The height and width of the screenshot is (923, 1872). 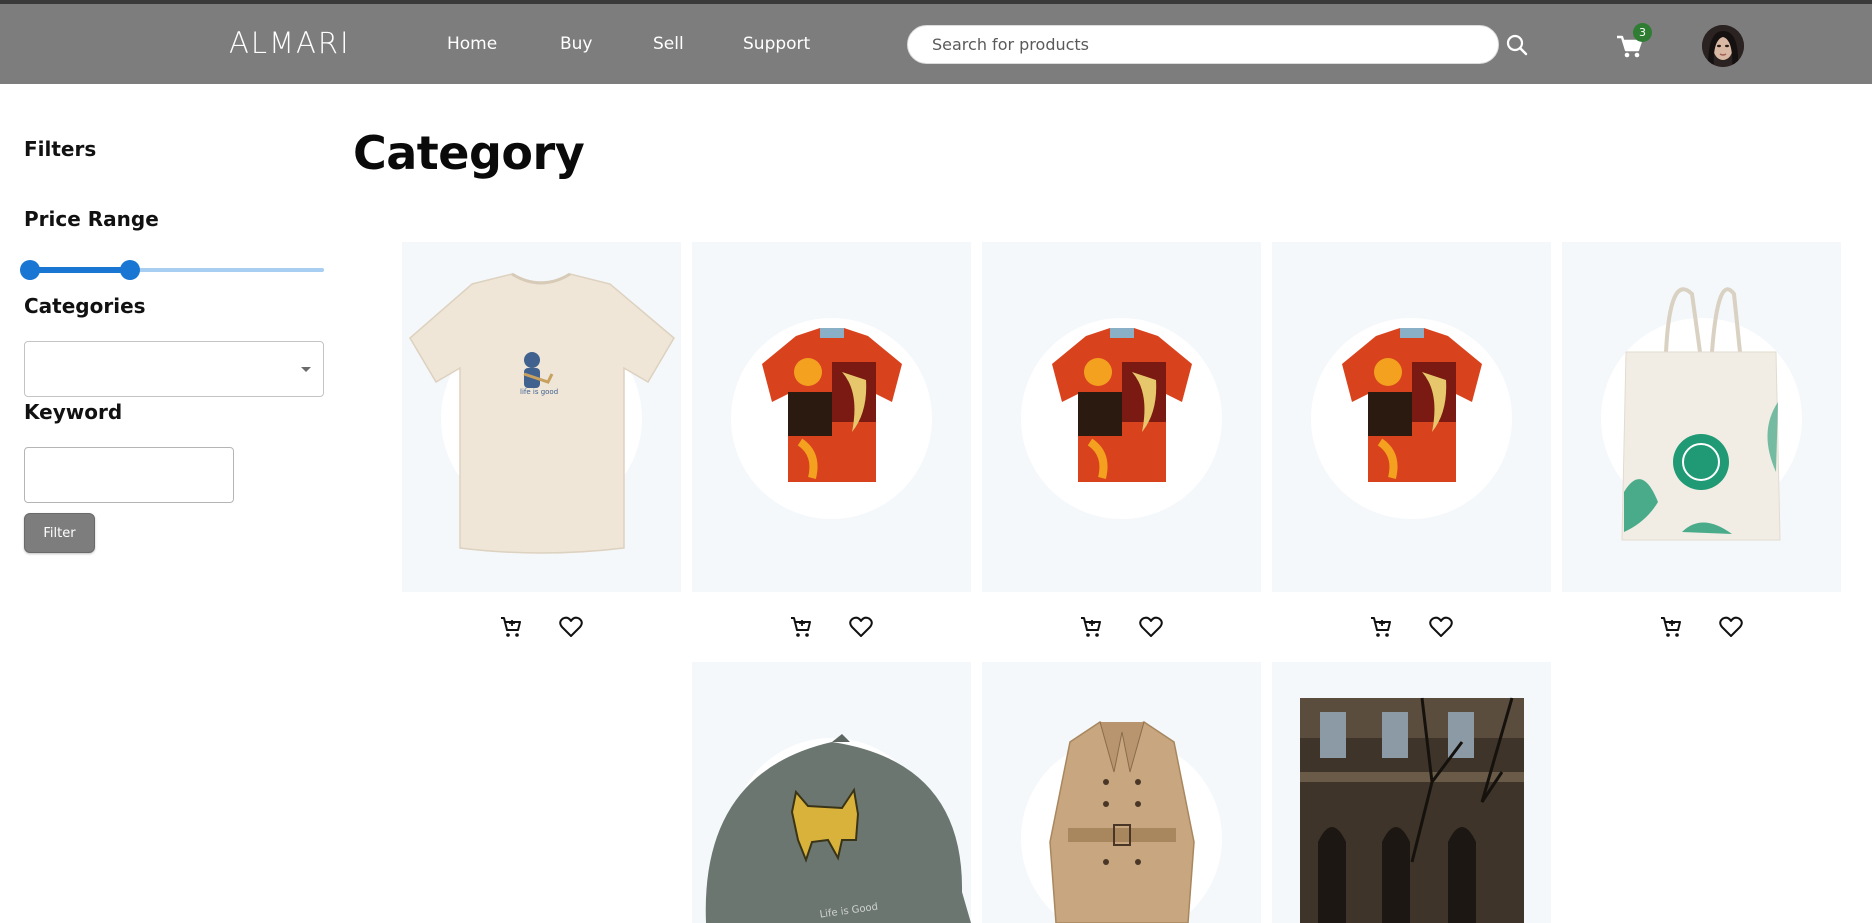 I want to click on slider-thumb-max, so click(x=129, y=270).